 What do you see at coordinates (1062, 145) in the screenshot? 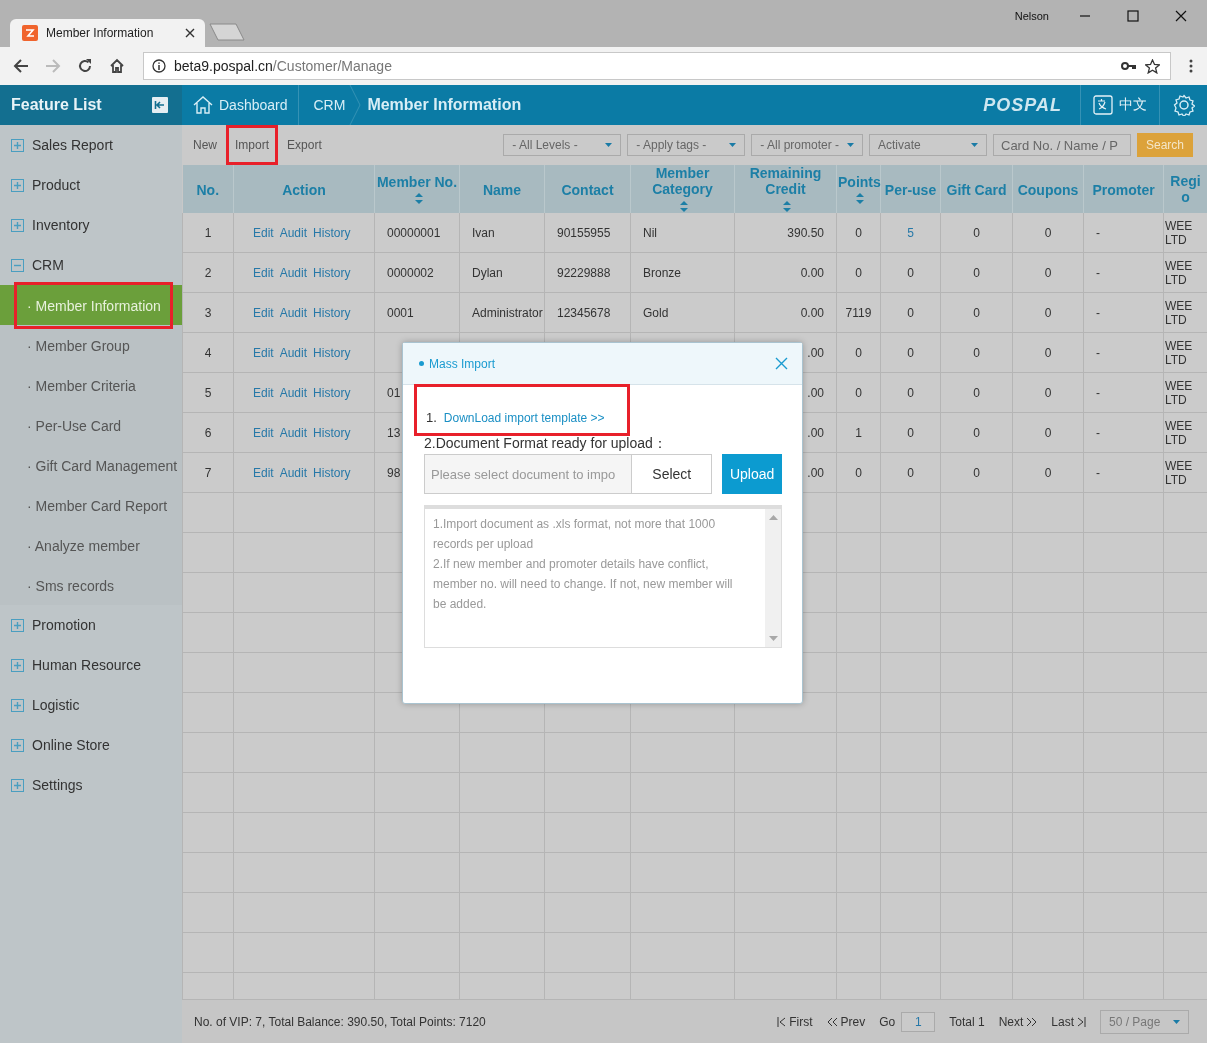
I see `search-field: Card No. / Name / P` at bounding box center [1062, 145].